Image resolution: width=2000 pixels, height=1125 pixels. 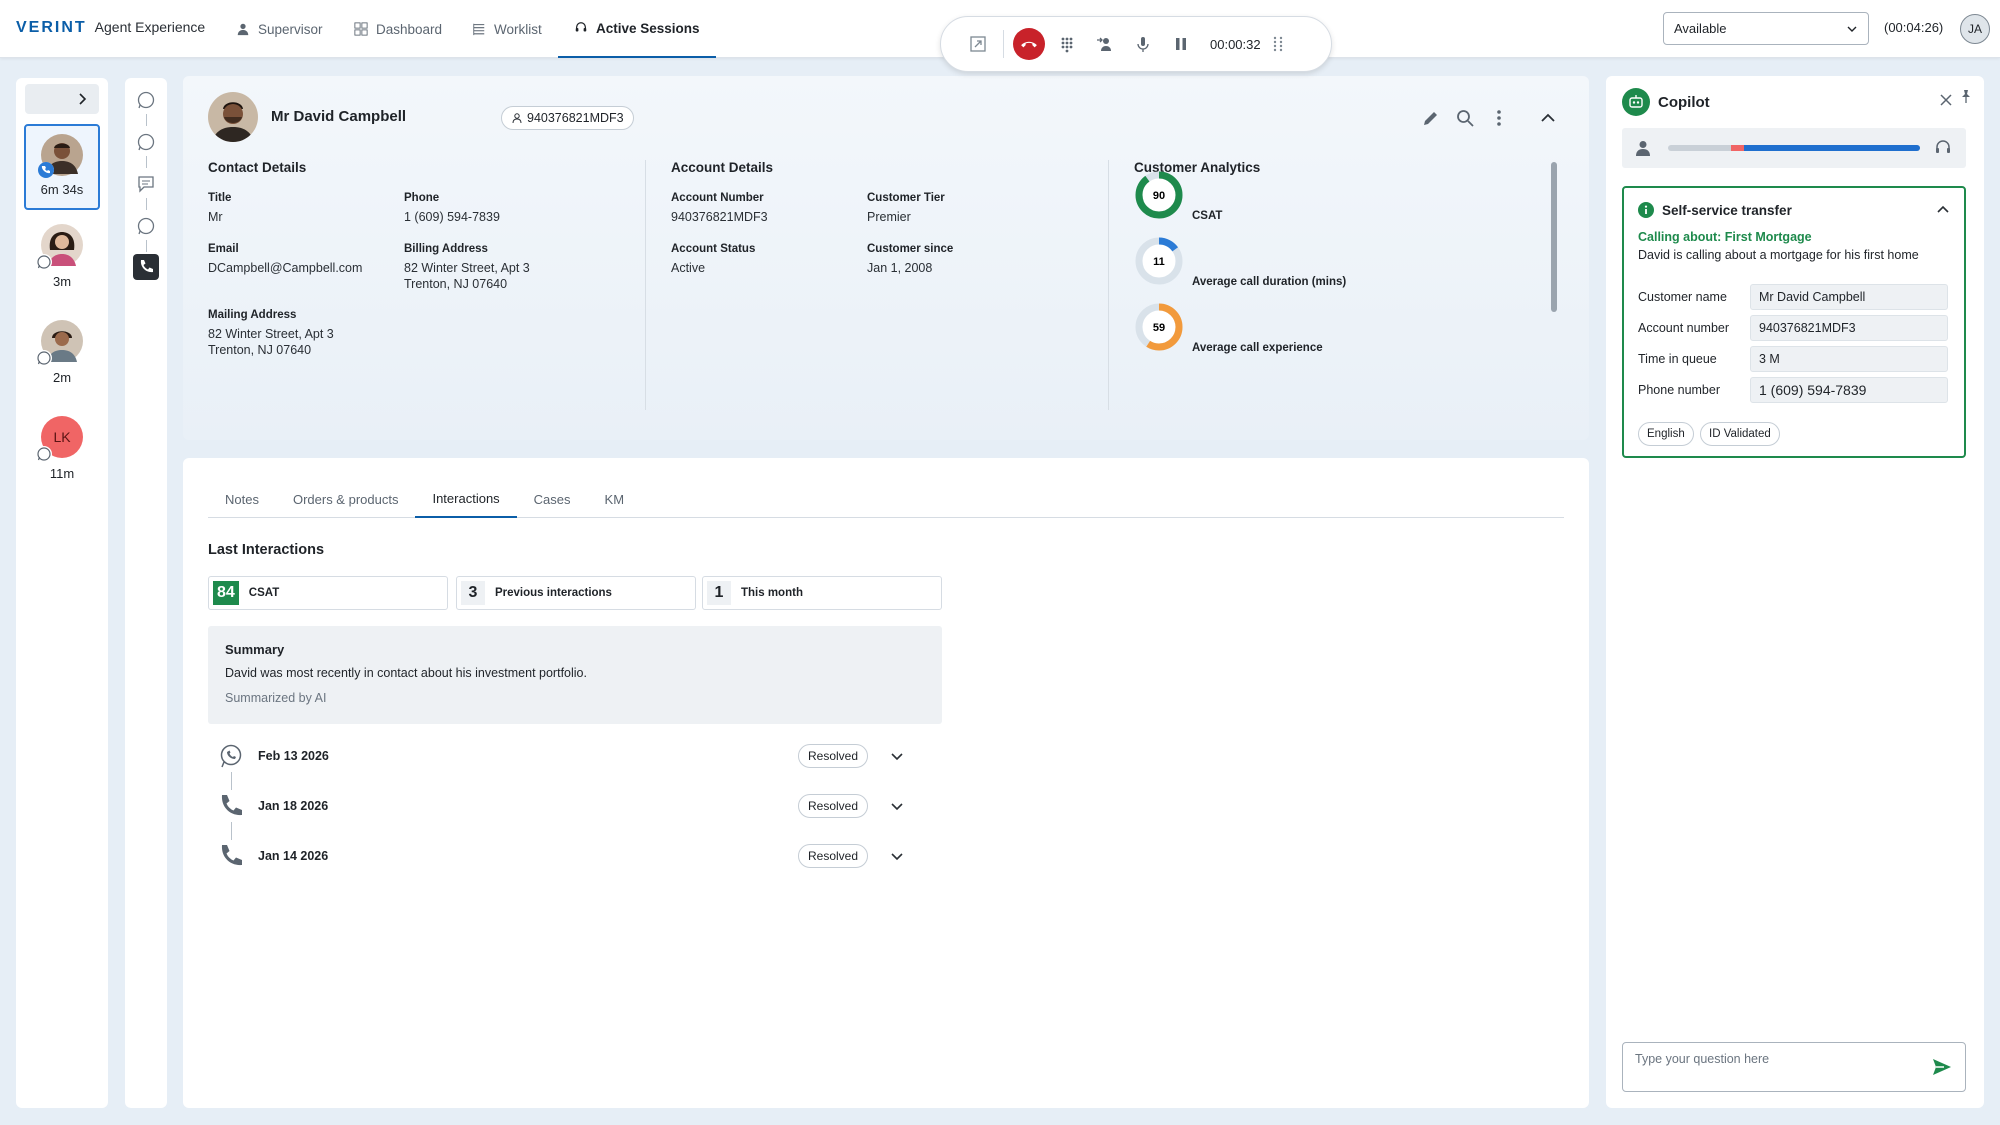 What do you see at coordinates (146, 267) in the screenshot?
I see `active-phone-channel` at bounding box center [146, 267].